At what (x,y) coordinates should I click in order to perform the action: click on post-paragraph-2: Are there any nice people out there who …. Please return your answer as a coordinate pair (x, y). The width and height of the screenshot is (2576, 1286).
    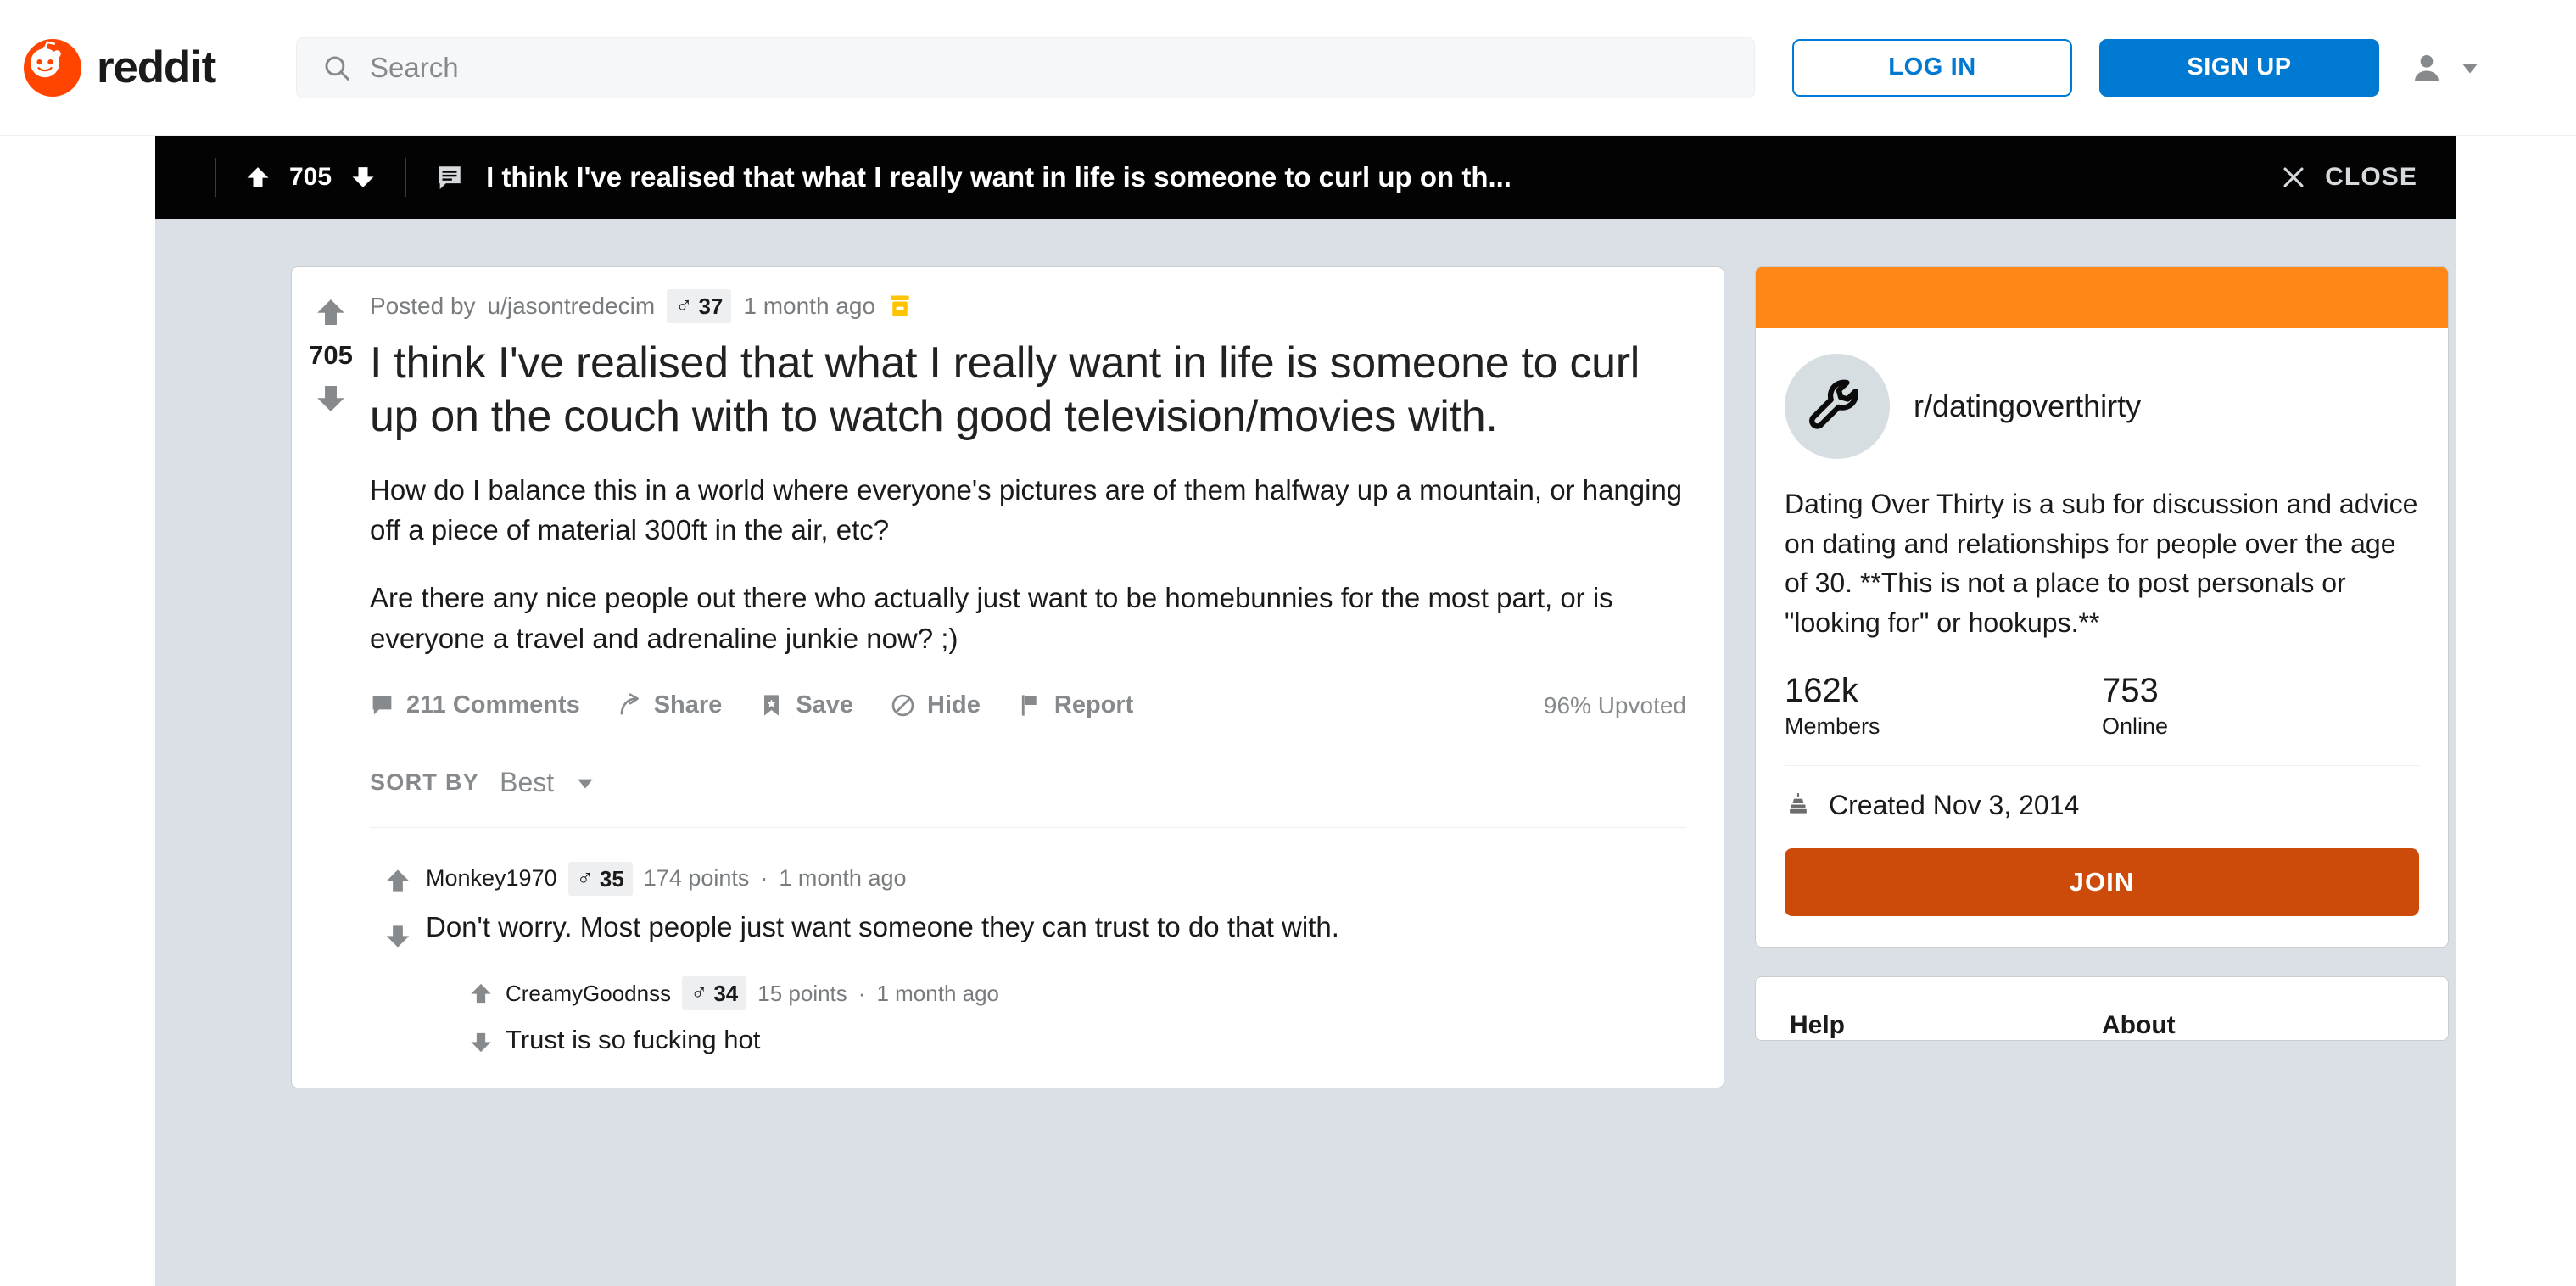
    Looking at the image, I should click on (991, 619).